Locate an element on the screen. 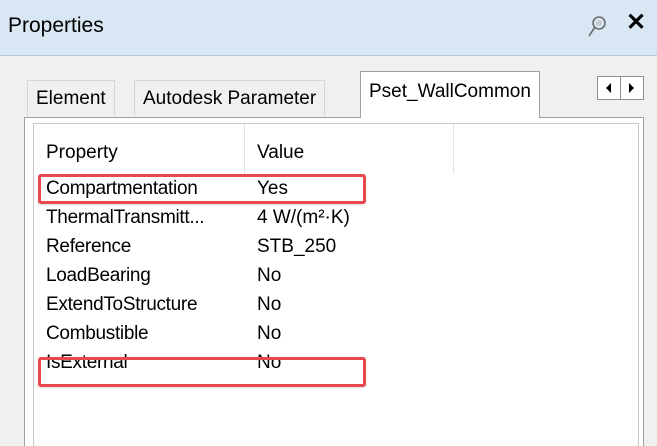  window-title: Properties is located at coordinates (56, 25).